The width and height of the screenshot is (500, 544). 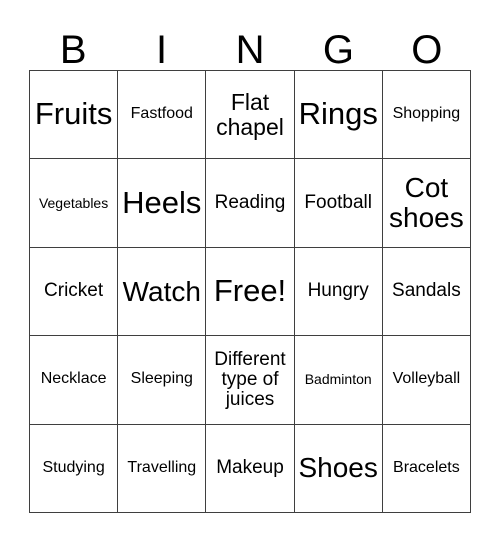 I want to click on bingo-header-column-n: N, so click(x=250, y=42).